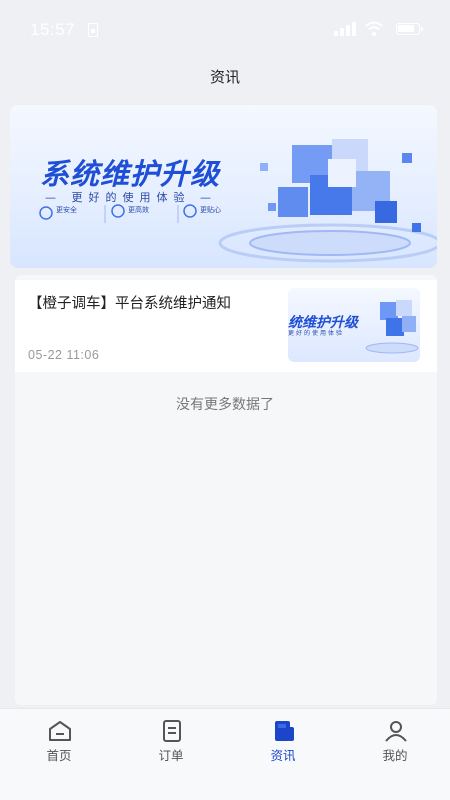 This screenshot has height=800, width=450. I want to click on news-thumbnail: 统维护升级 更好的使用体验, so click(354, 325).